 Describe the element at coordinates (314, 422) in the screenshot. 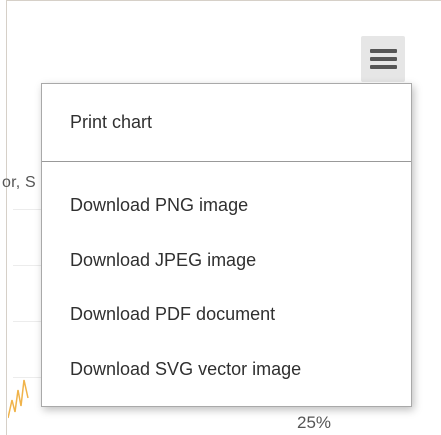

I see `axis-percent-label: 25%` at that location.